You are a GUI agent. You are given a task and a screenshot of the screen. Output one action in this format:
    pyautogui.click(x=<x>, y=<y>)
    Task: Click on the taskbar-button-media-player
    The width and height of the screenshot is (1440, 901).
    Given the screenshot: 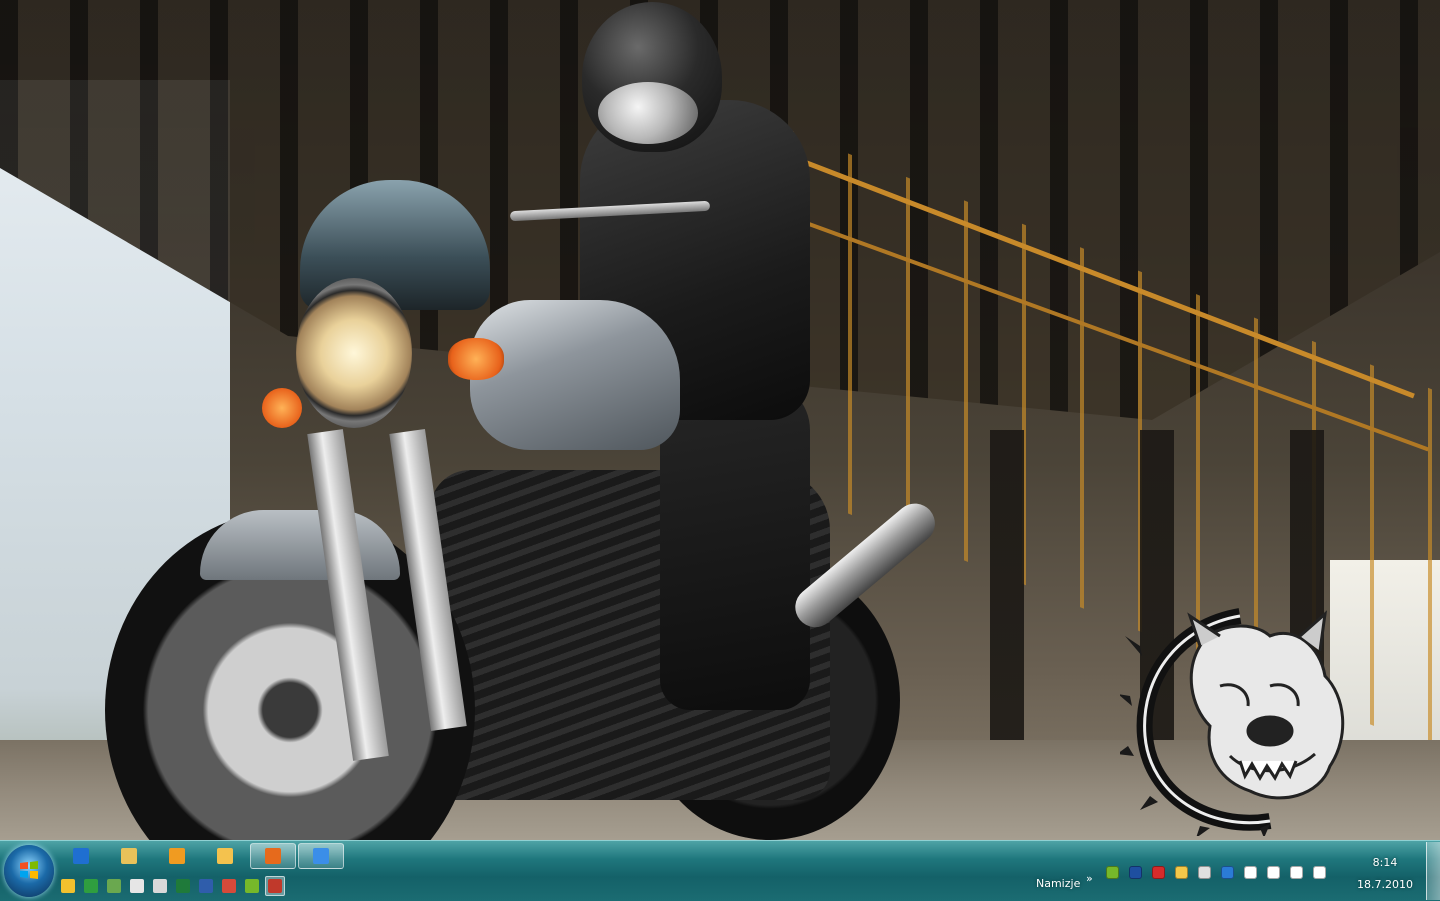 What is the action you would take?
    pyautogui.click(x=177, y=856)
    